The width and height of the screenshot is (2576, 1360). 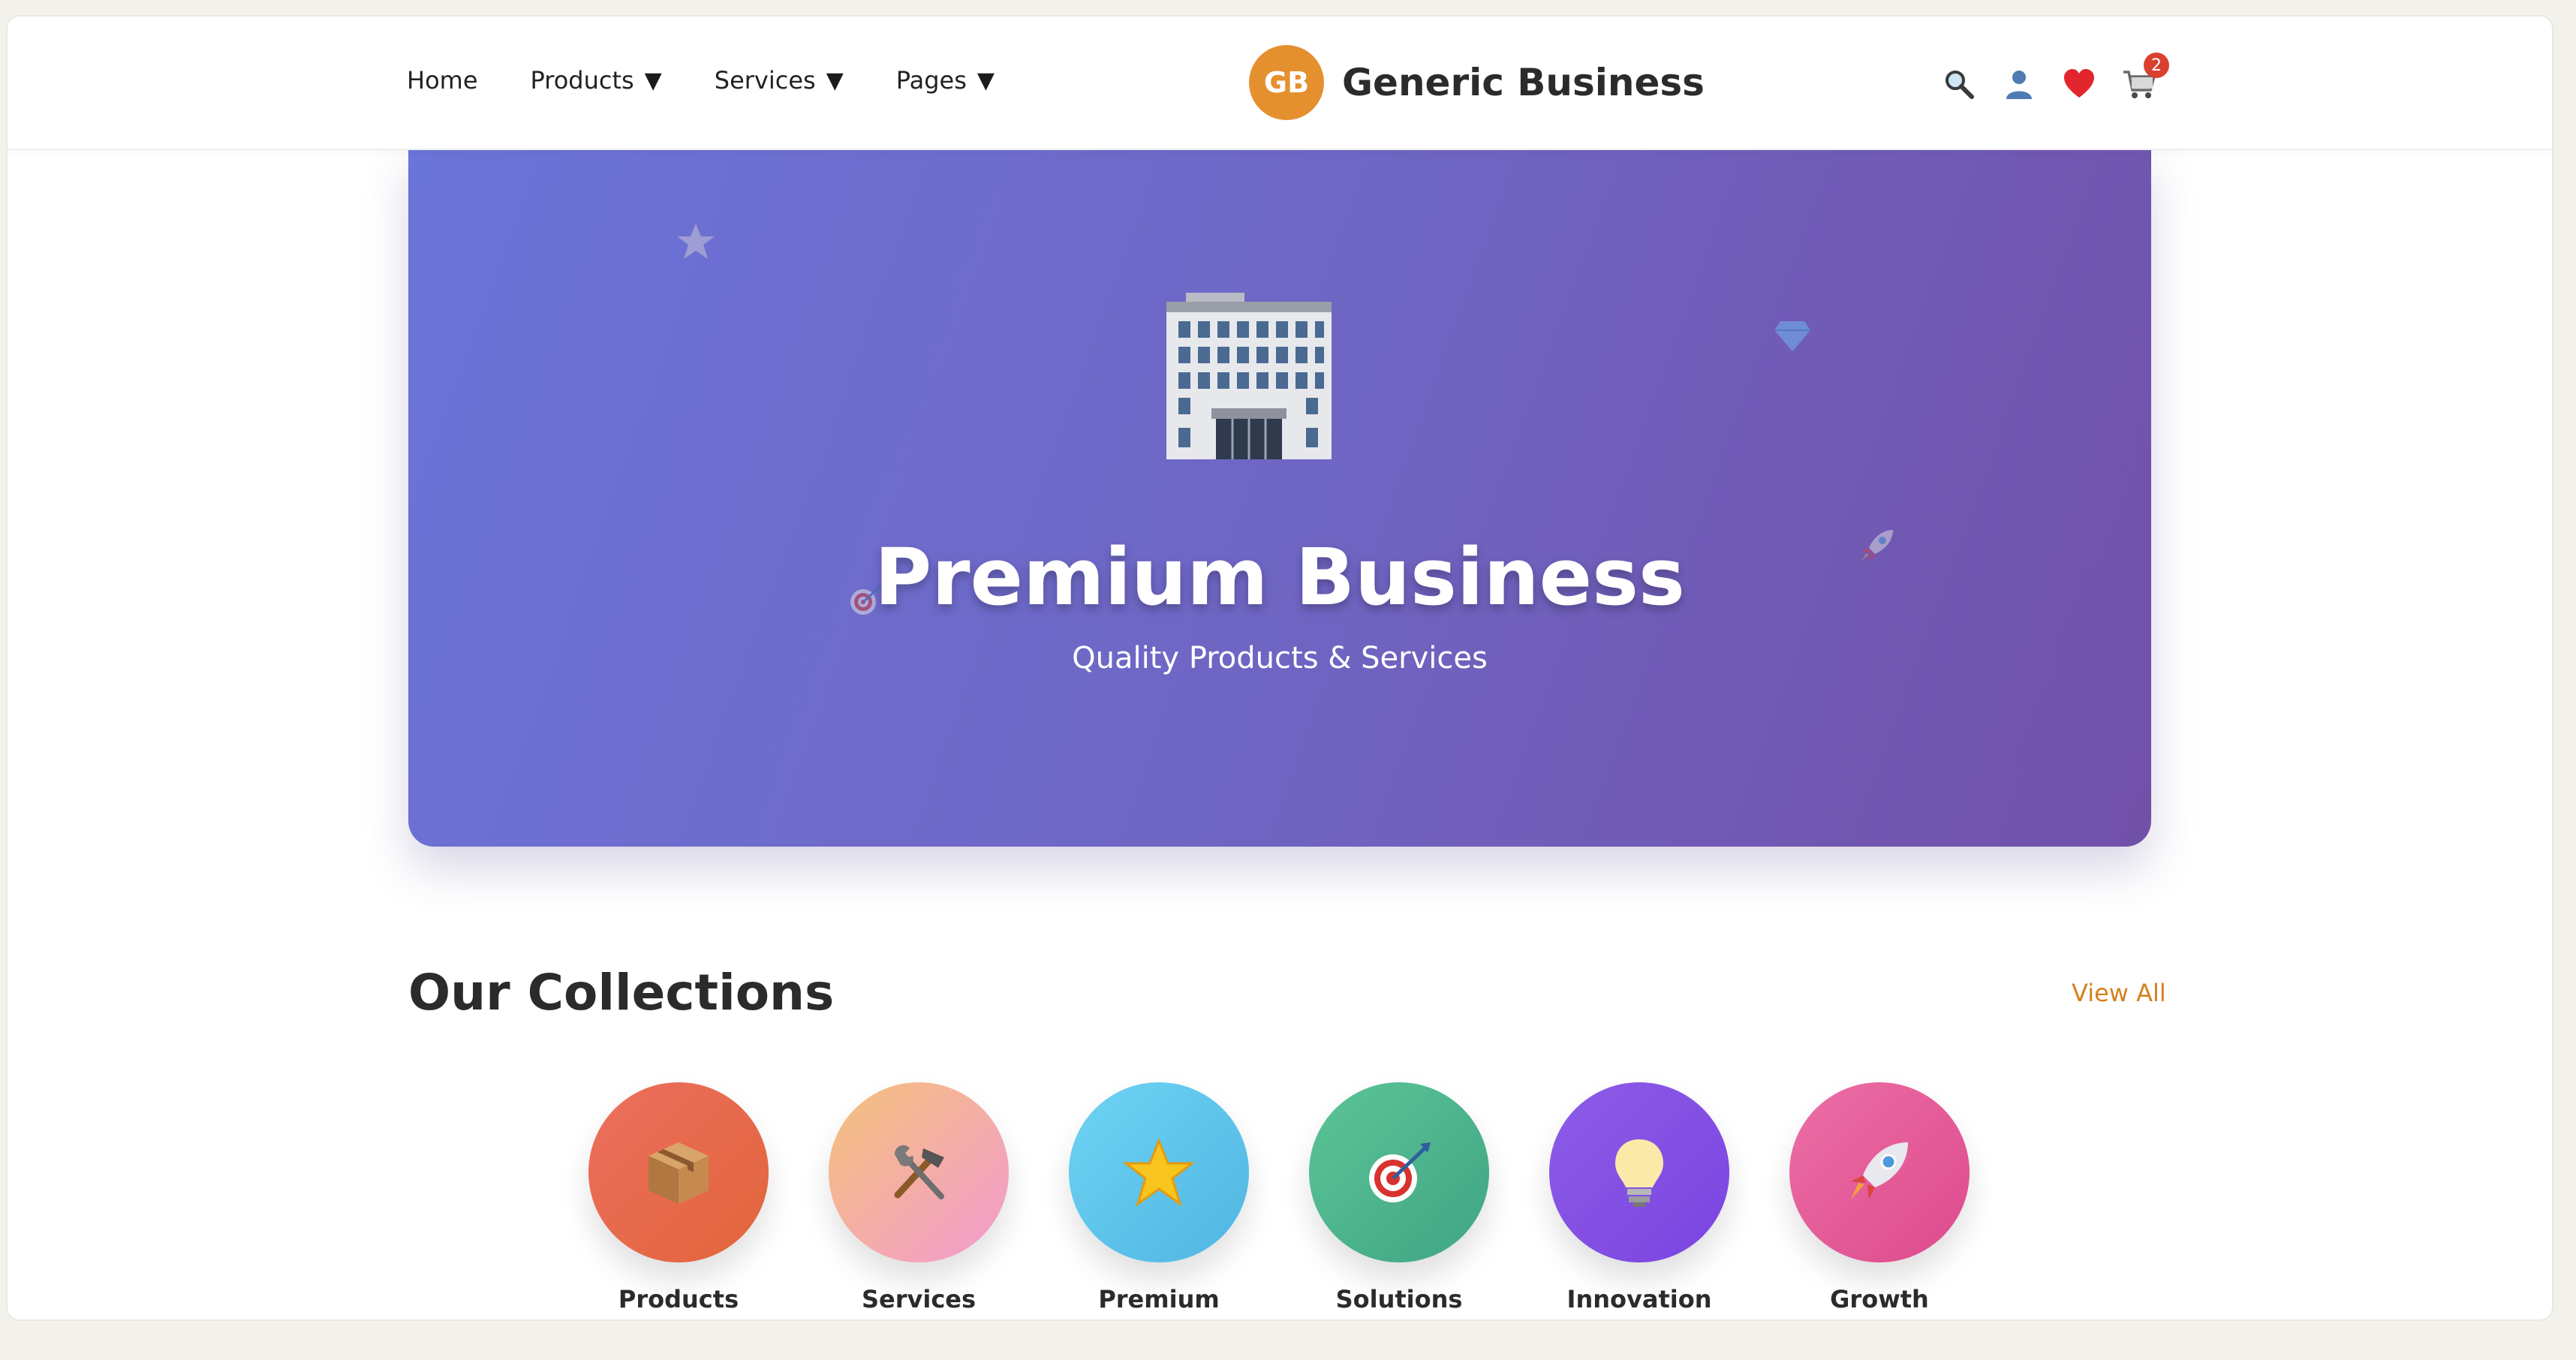 What do you see at coordinates (919, 1172) in the screenshot?
I see `tools-icon` at bounding box center [919, 1172].